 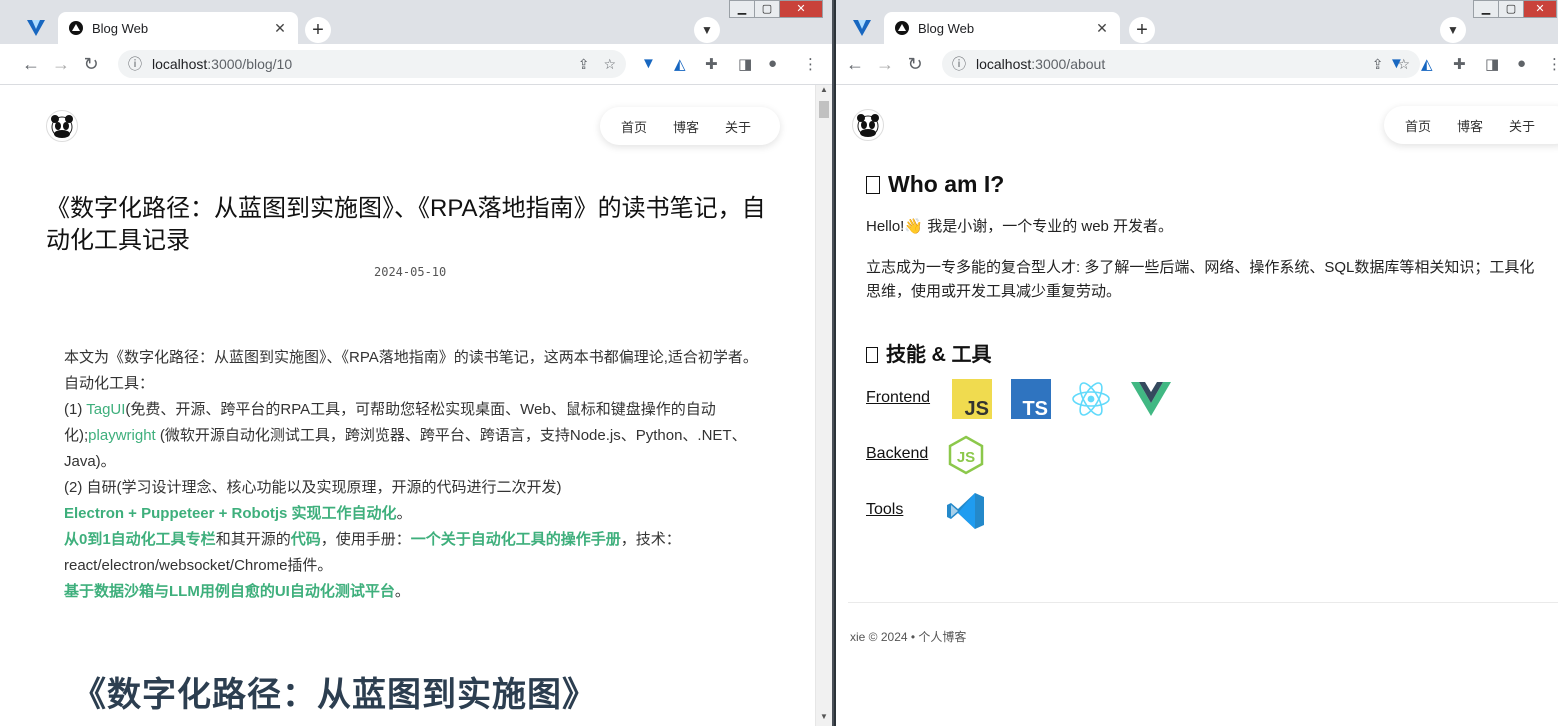 What do you see at coordinates (516, 539) in the screenshot?
I see `manual-link: 一个关于自动化工具的操作手册` at bounding box center [516, 539].